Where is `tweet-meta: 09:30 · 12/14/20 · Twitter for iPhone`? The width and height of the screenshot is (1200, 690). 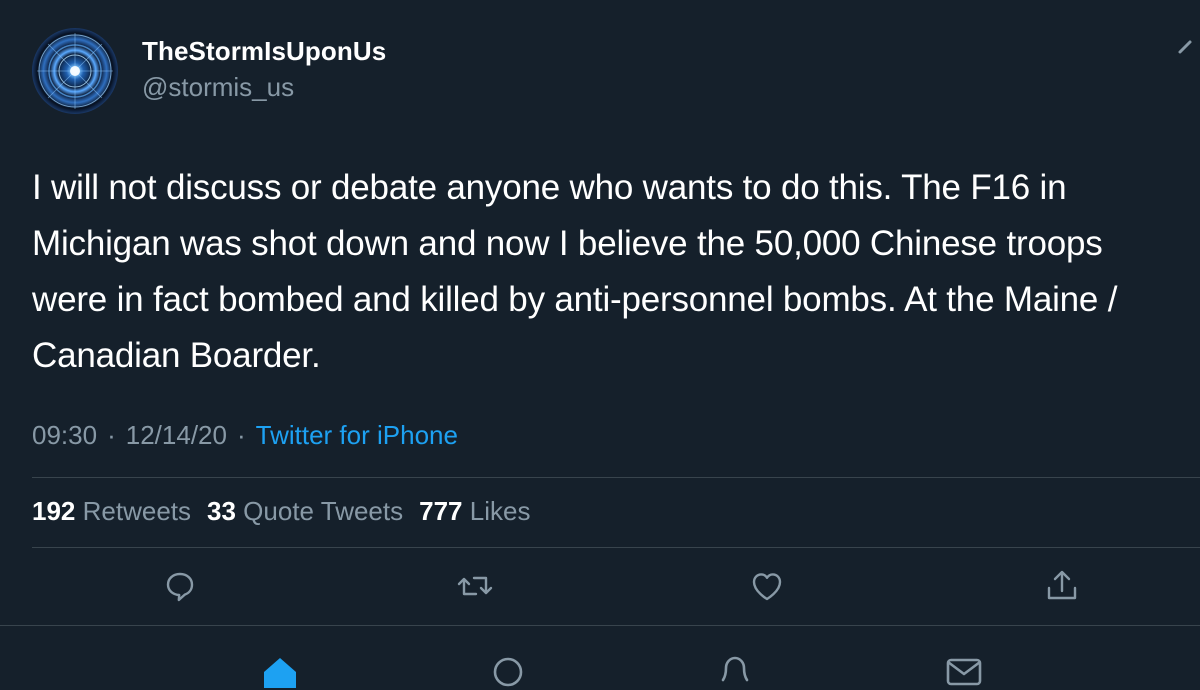 tweet-meta: 09:30 · 12/14/20 · Twitter for iPhone is located at coordinates (245, 435).